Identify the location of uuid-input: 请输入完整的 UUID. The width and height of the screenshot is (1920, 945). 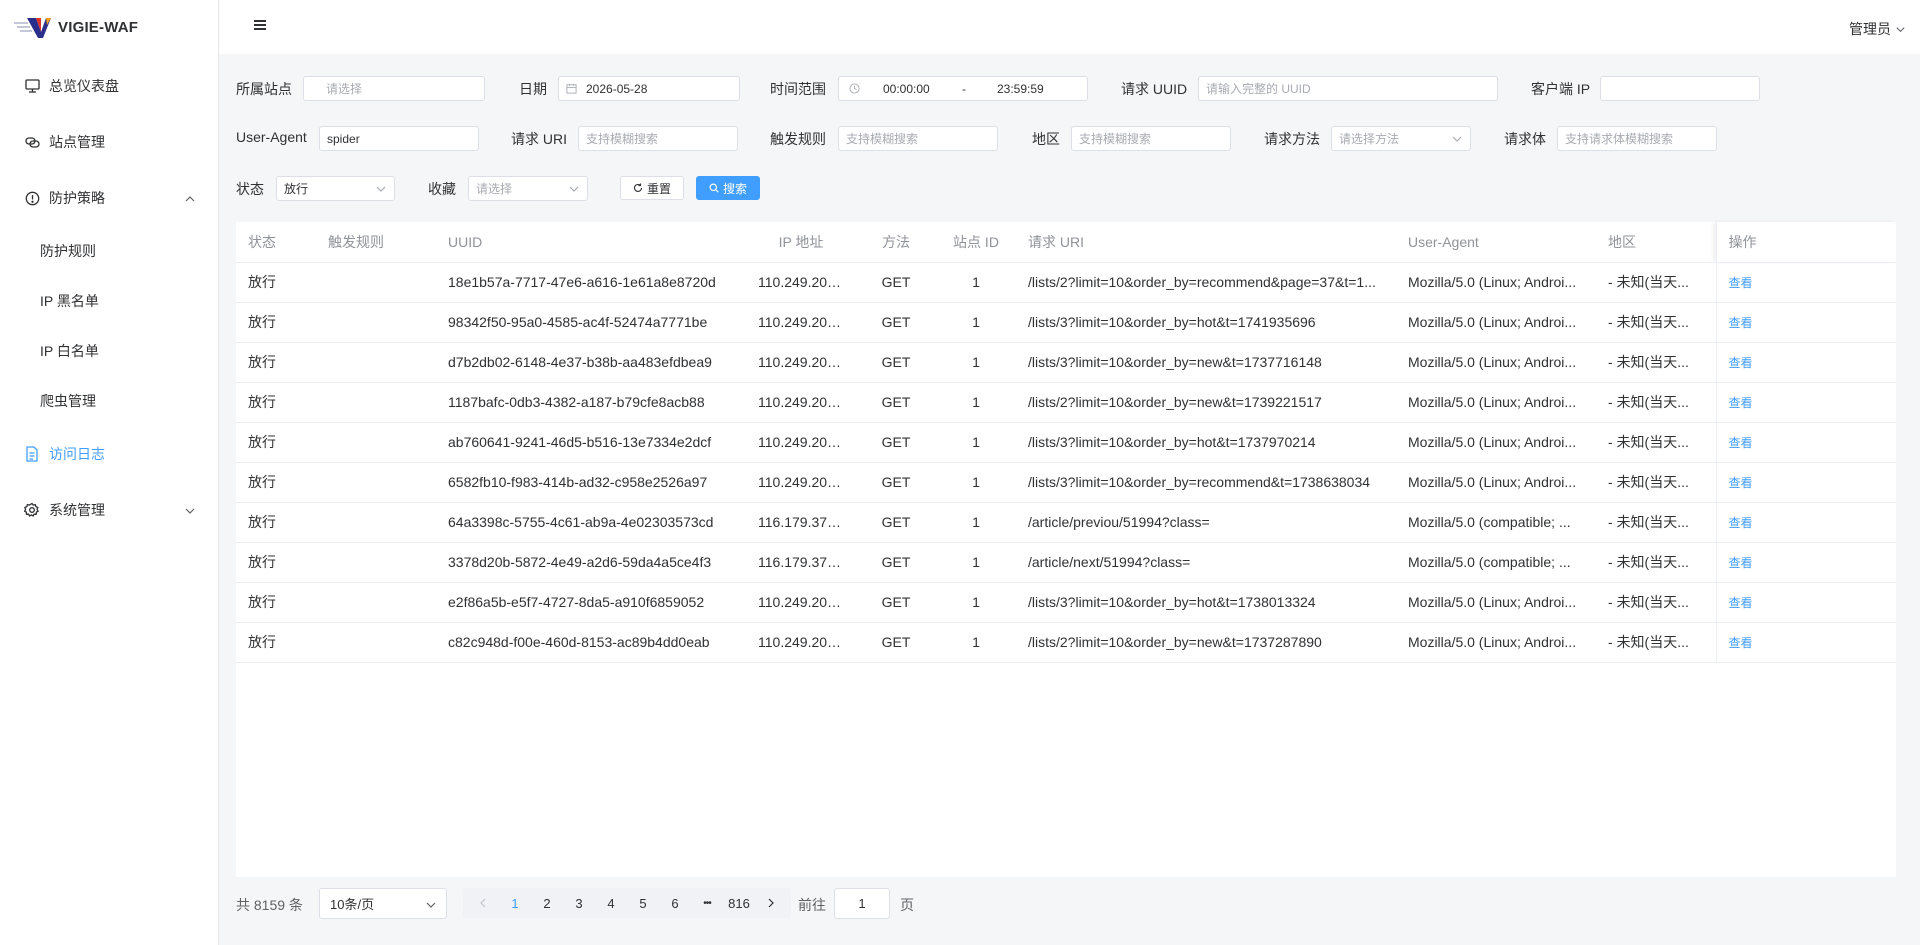
(1348, 88).